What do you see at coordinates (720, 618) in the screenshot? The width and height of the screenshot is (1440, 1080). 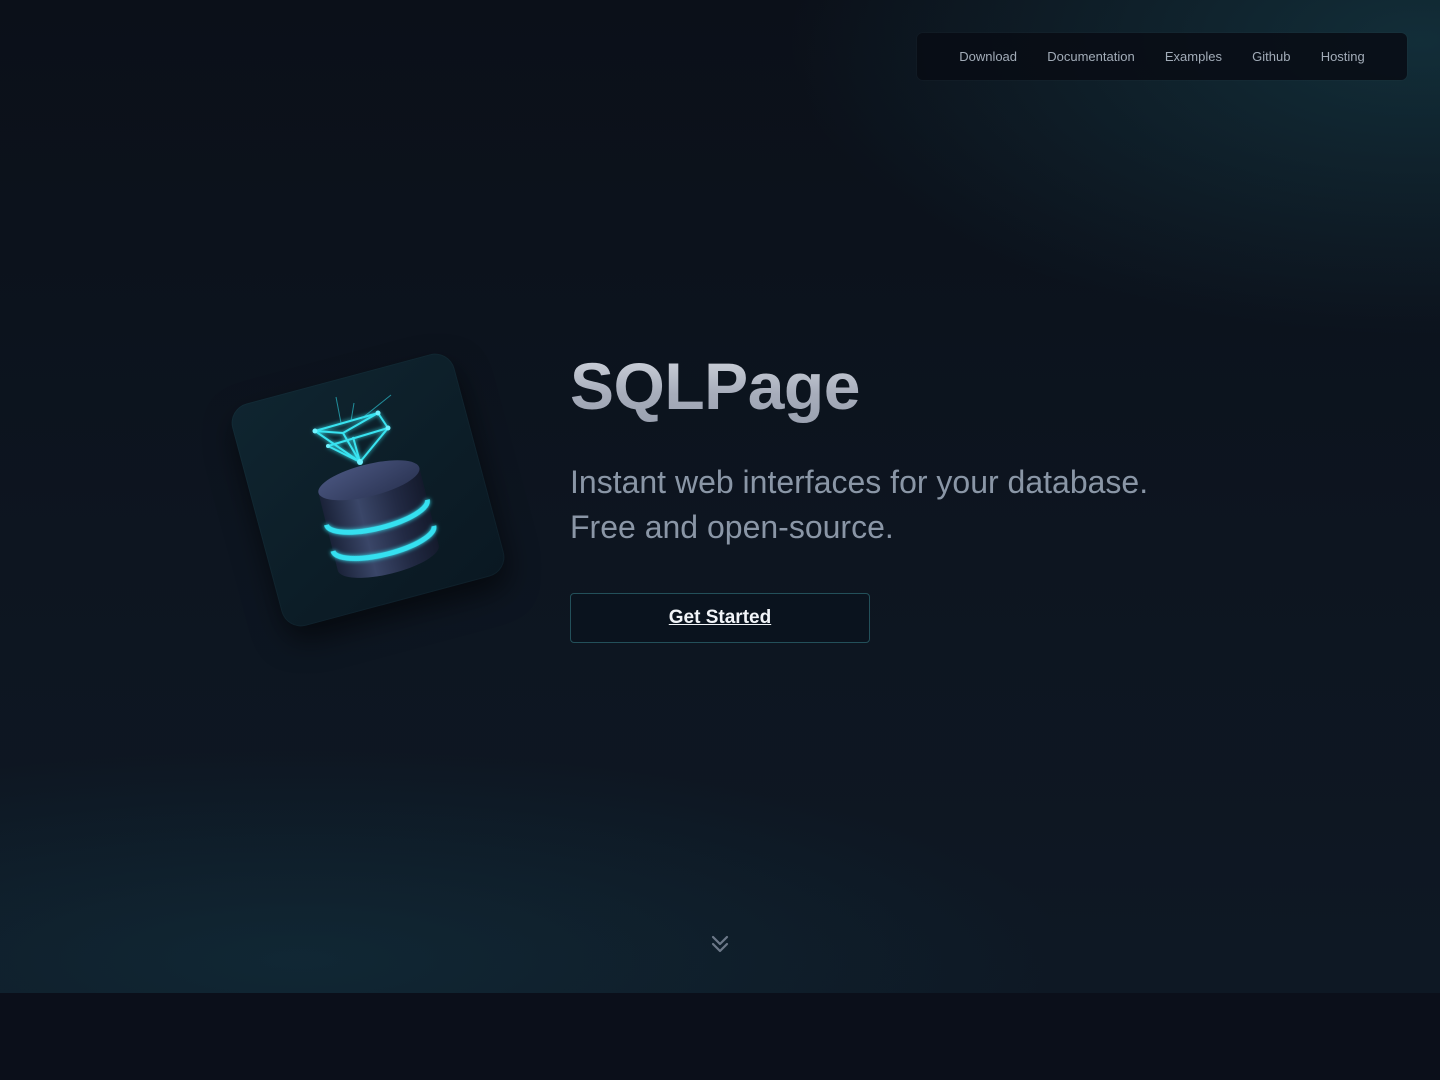 I see `get-started-button: Get Started` at bounding box center [720, 618].